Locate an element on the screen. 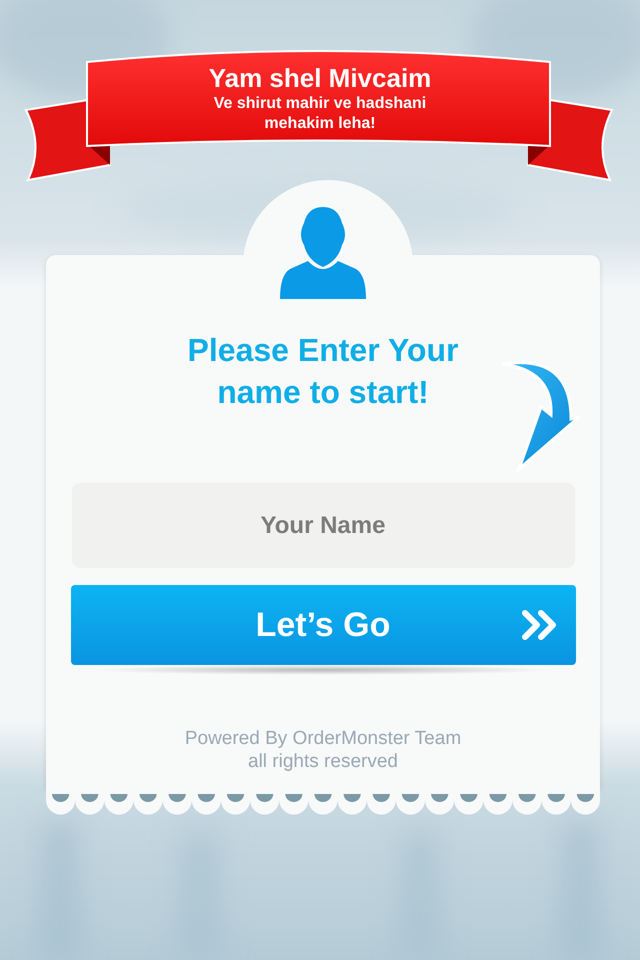  curved-arrow-icon is located at coordinates (541, 416).